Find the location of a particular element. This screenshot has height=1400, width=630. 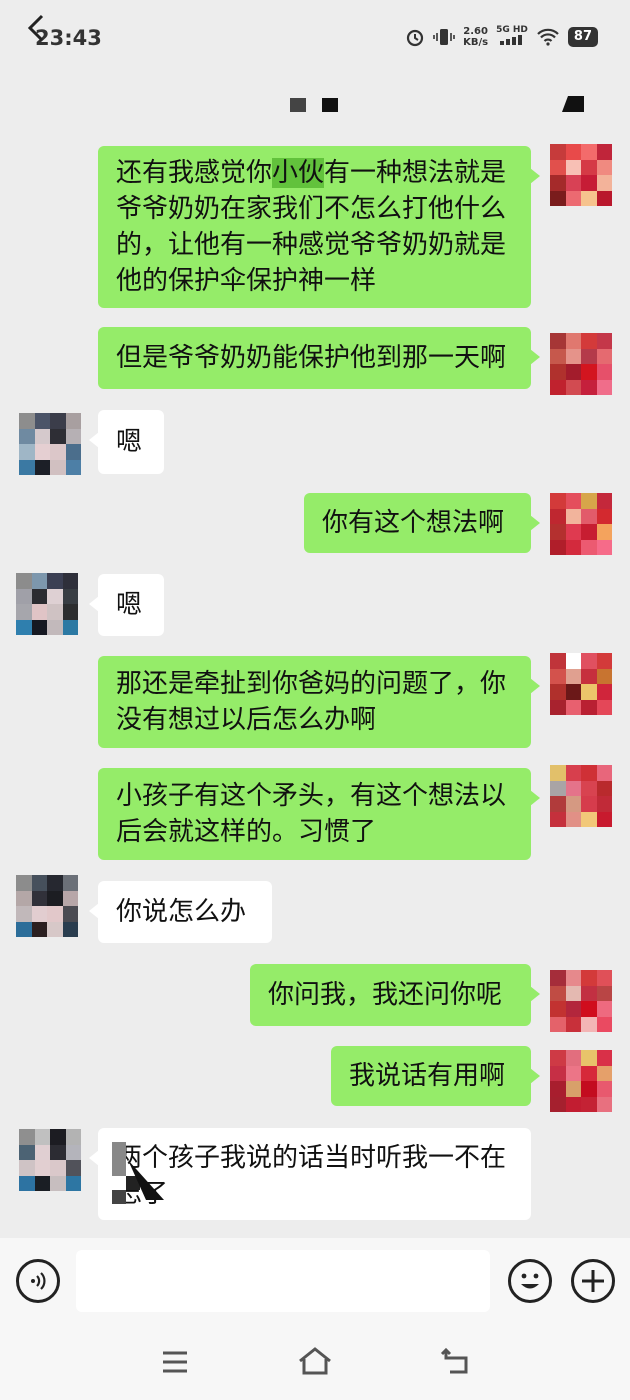

back-nav-icon is located at coordinates (455, 1361).